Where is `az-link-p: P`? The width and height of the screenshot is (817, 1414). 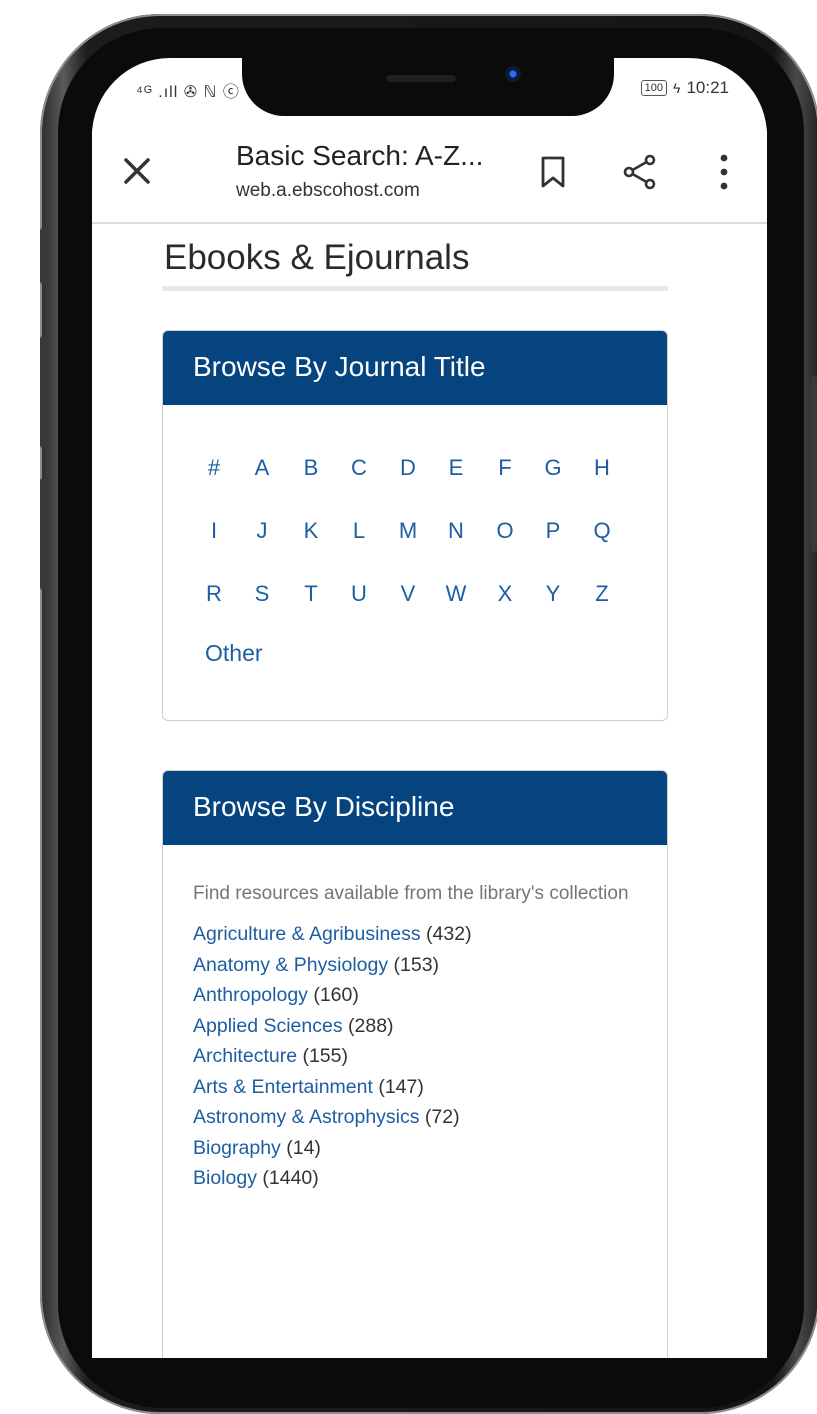 az-link-p: P is located at coordinates (553, 531).